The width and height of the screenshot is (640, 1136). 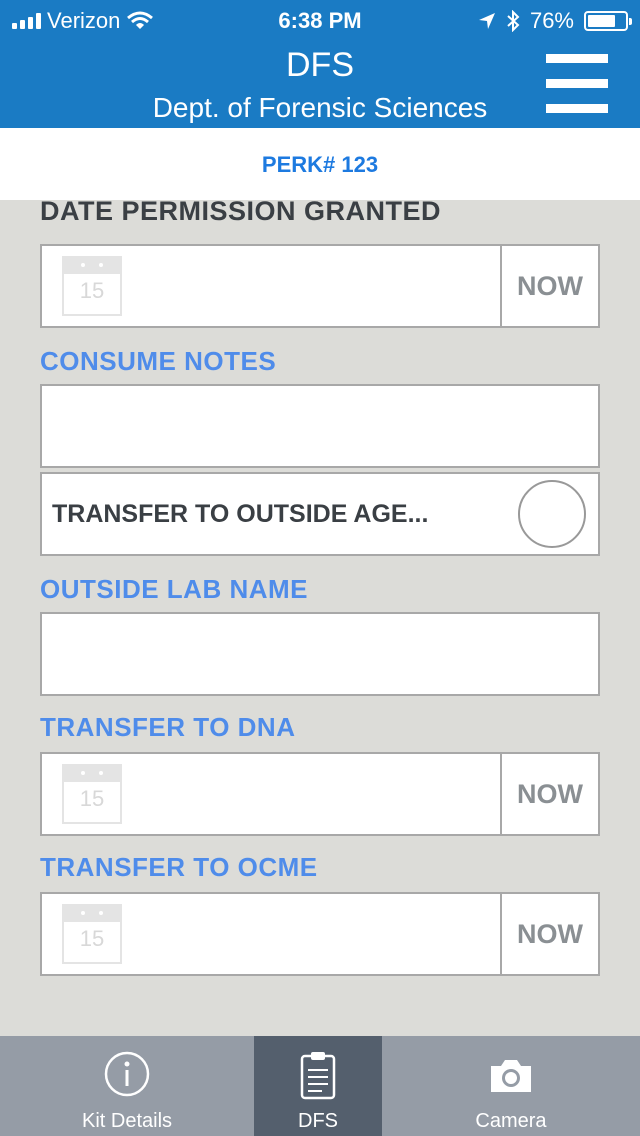 I want to click on hamburger-menu-icon, so click(x=577, y=84).